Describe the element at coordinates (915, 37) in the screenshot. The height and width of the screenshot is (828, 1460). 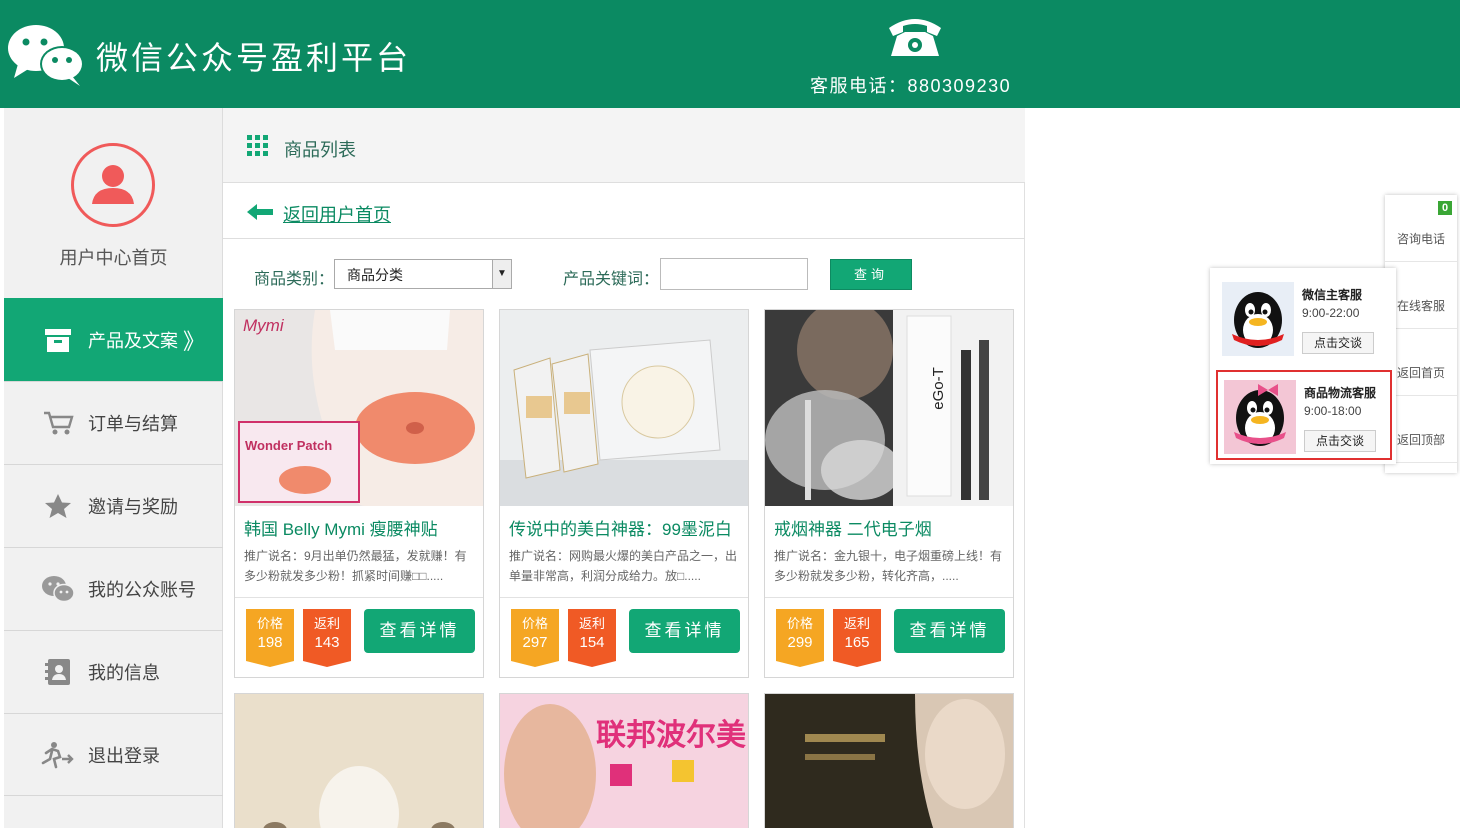
I see `telephone-icon` at that location.